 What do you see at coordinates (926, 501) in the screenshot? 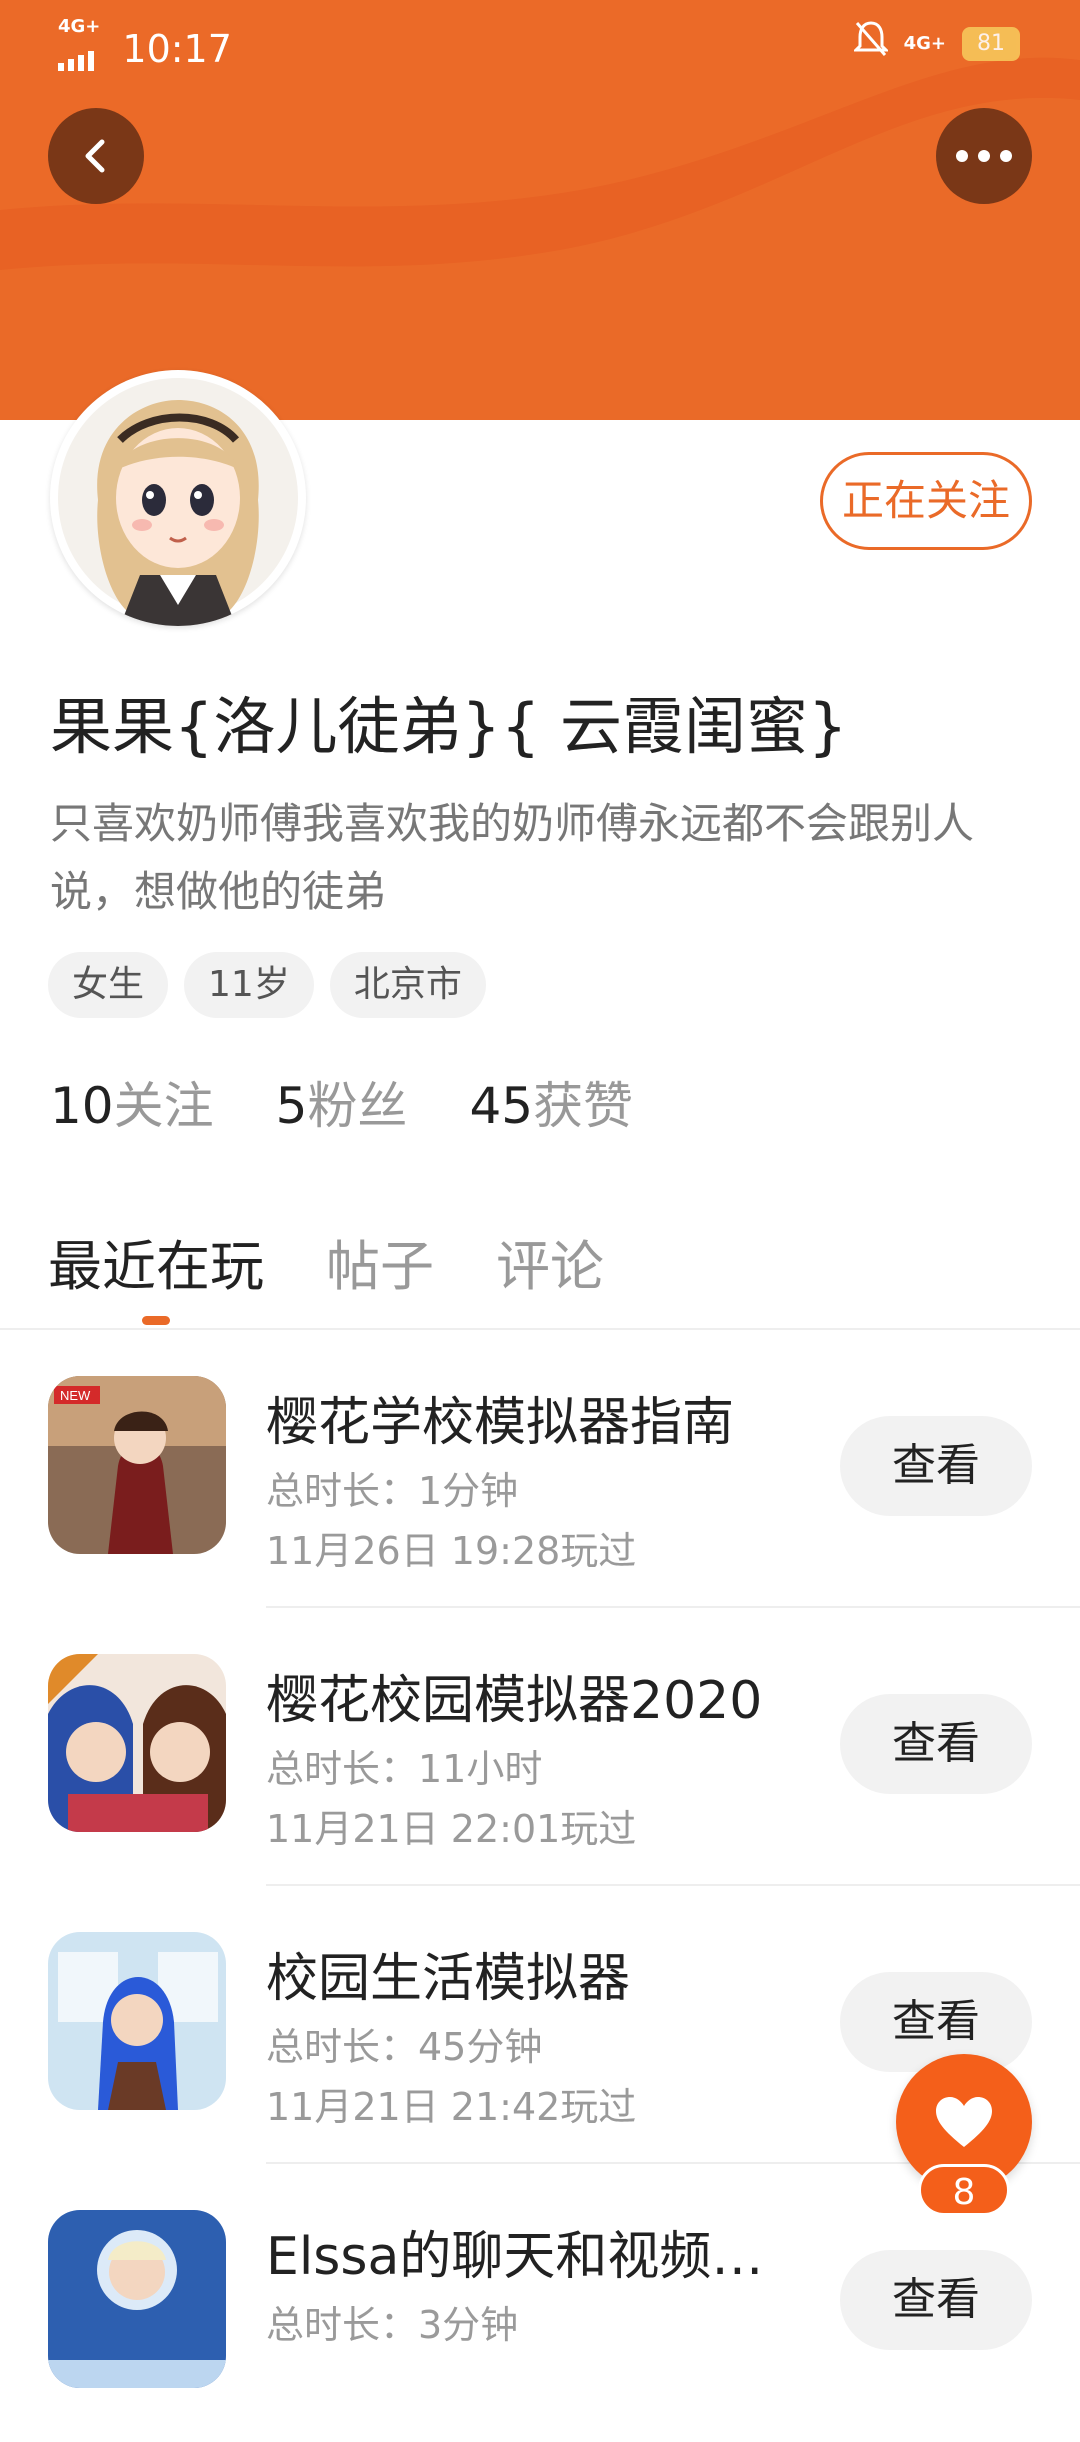
I see `following-button: 正在关注` at bounding box center [926, 501].